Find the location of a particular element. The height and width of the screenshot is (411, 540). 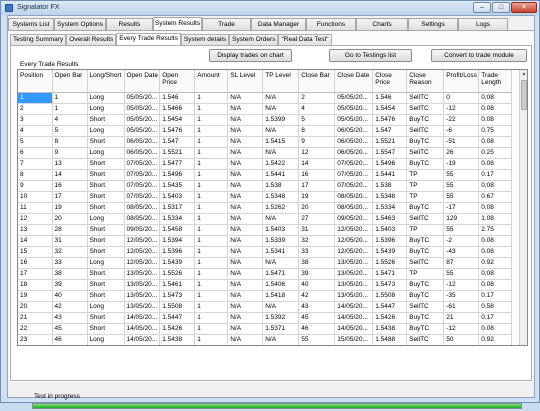

table-cell: 0.17 is located at coordinates (495, 318).